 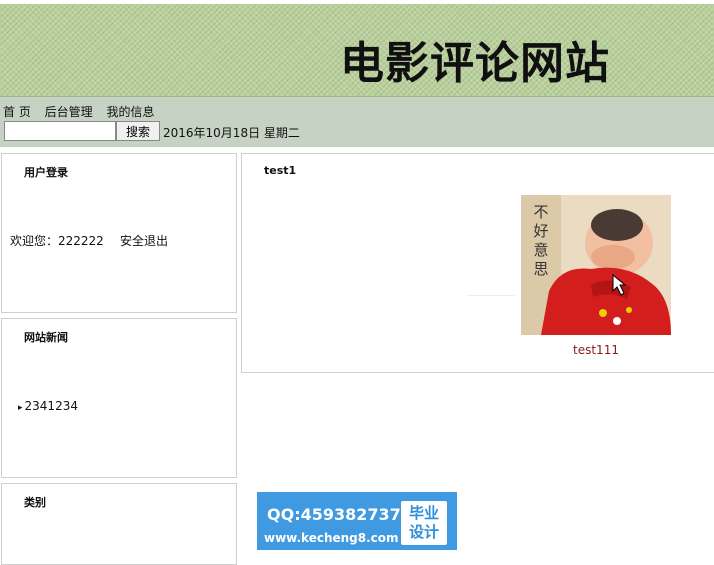 What do you see at coordinates (540, 269) in the screenshot?
I see `poster-text-char-4: 思` at bounding box center [540, 269].